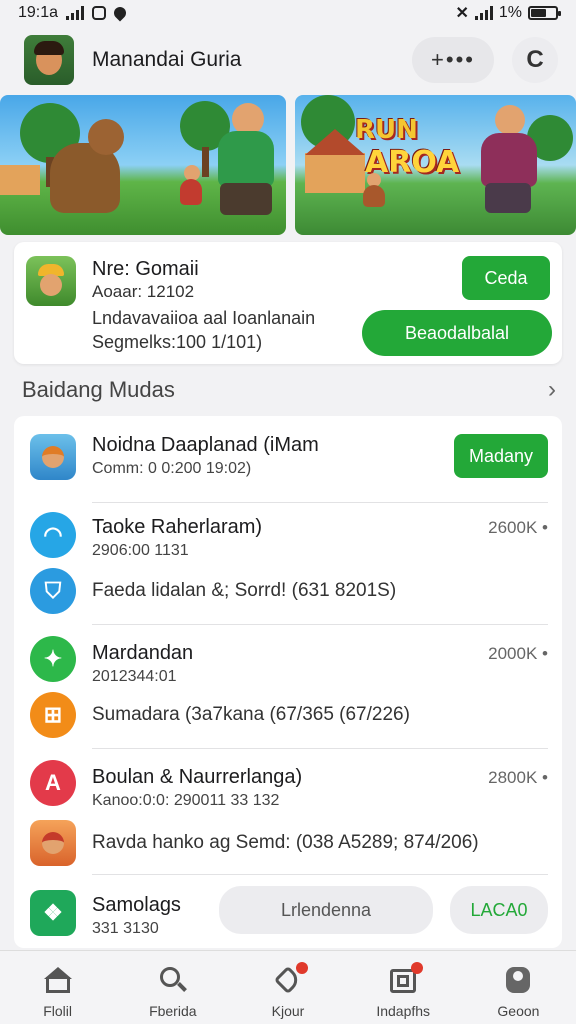 The height and width of the screenshot is (1024, 576). What do you see at coordinates (120, 13) in the screenshot?
I see `location-icon` at bounding box center [120, 13].